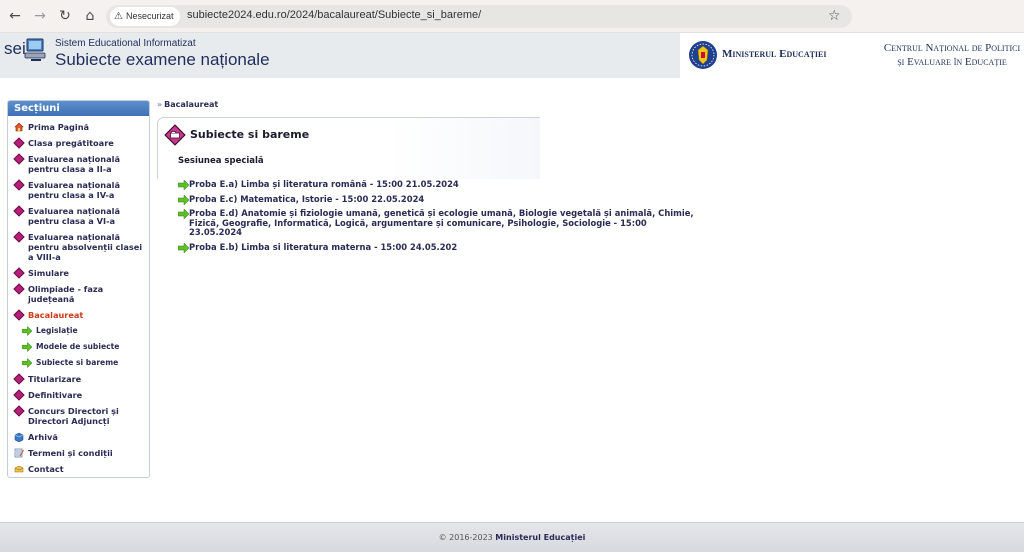  I want to click on session-heading: Sesiunea specială, so click(221, 161).